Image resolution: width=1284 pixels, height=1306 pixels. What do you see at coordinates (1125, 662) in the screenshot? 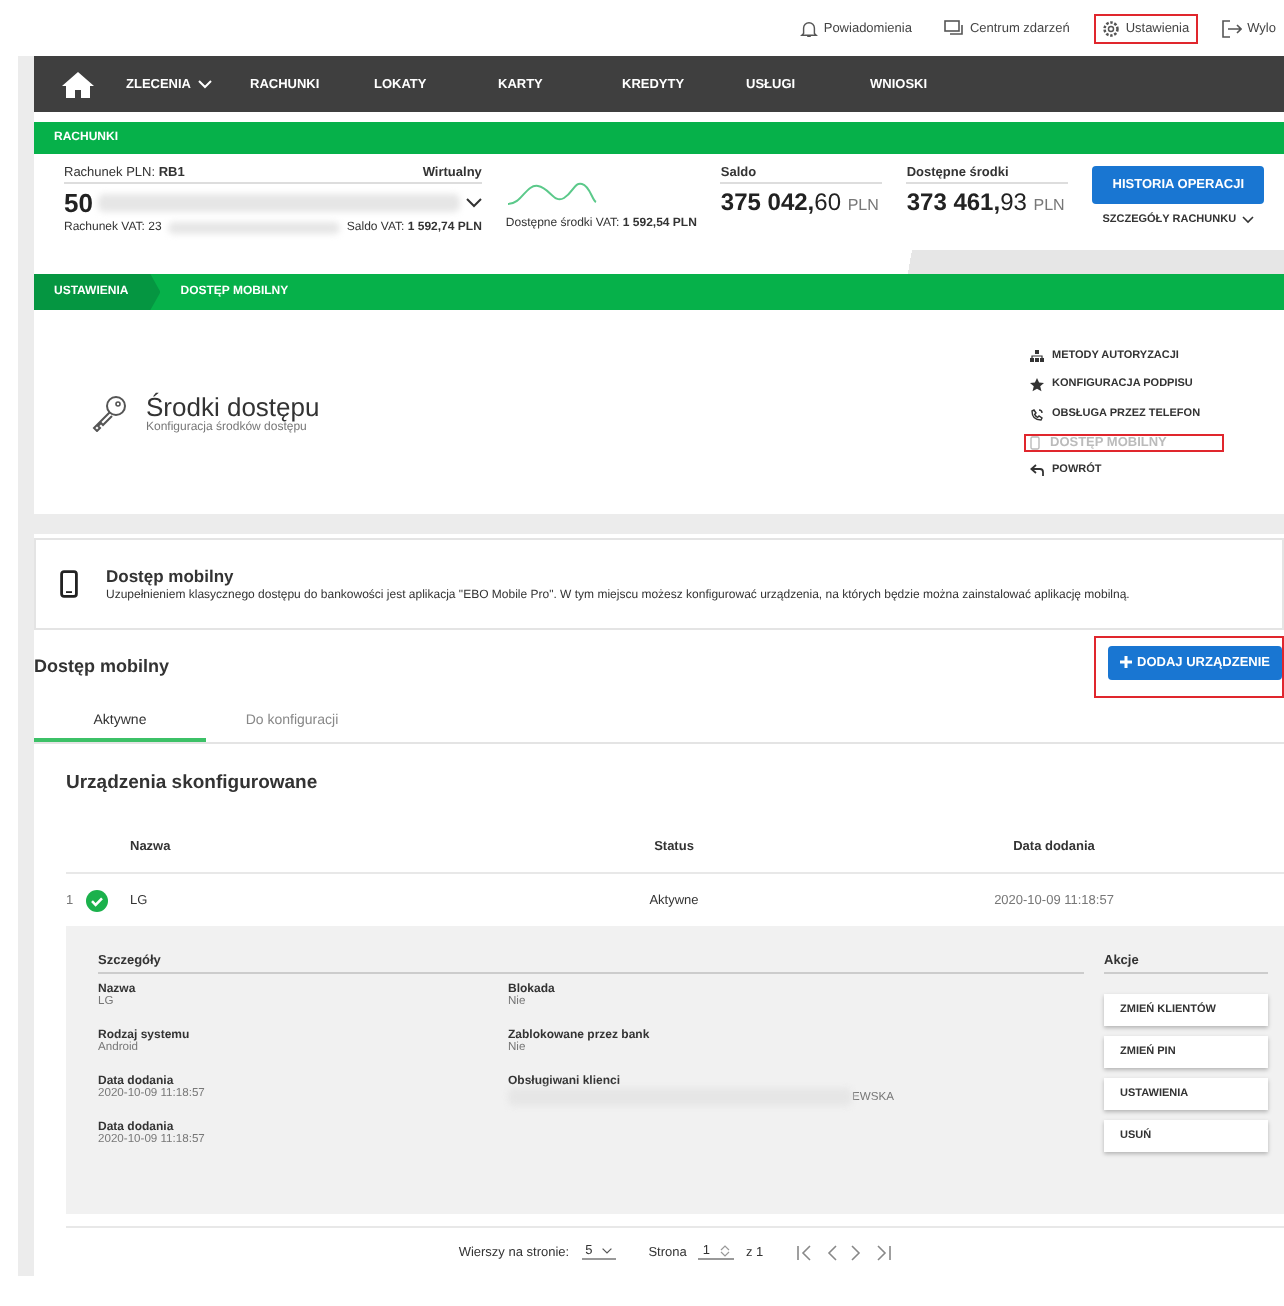
I see `plus-icon` at bounding box center [1125, 662].